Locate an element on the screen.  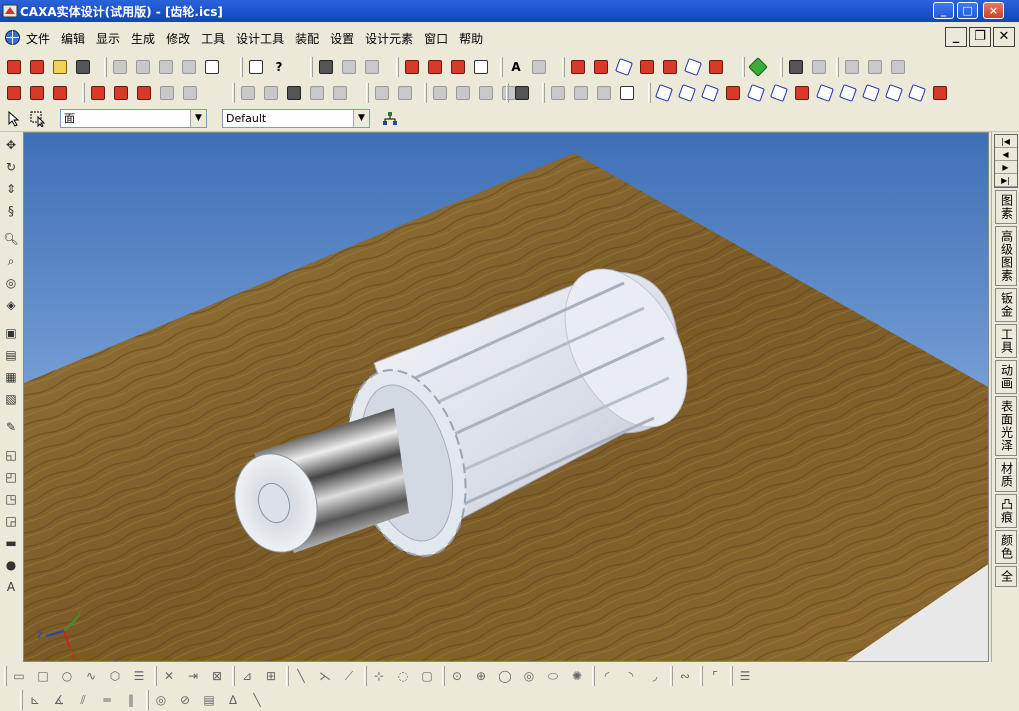
camera-target-icon: ▤ is located at coordinates (11, 355).